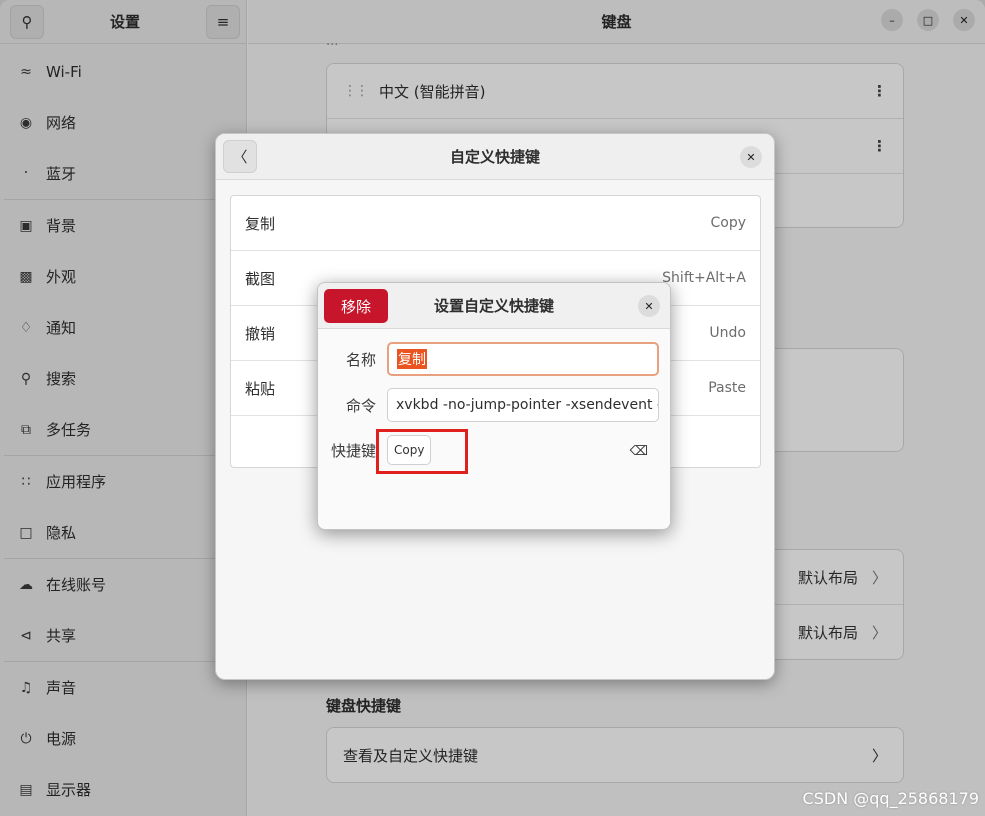  What do you see at coordinates (412, 359) in the screenshot?
I see `name-input-value: 复制` at bounding box center [412, 359].